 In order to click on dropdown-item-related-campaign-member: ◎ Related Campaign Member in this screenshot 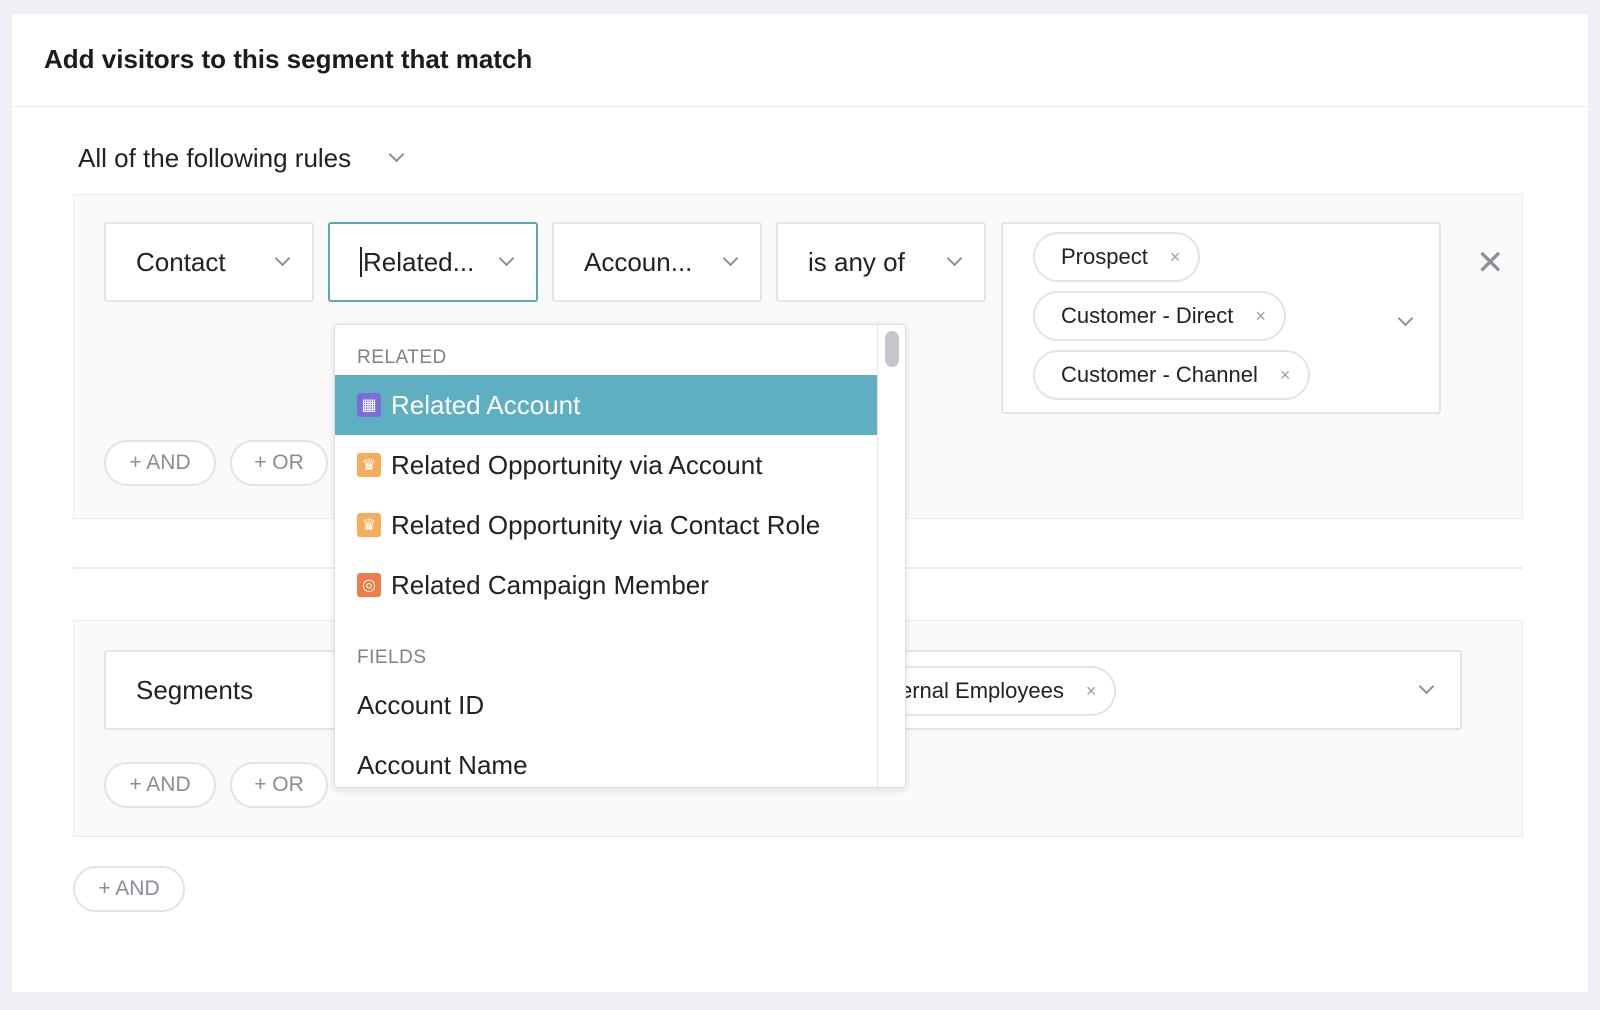, I will do `click(607, 585)`.